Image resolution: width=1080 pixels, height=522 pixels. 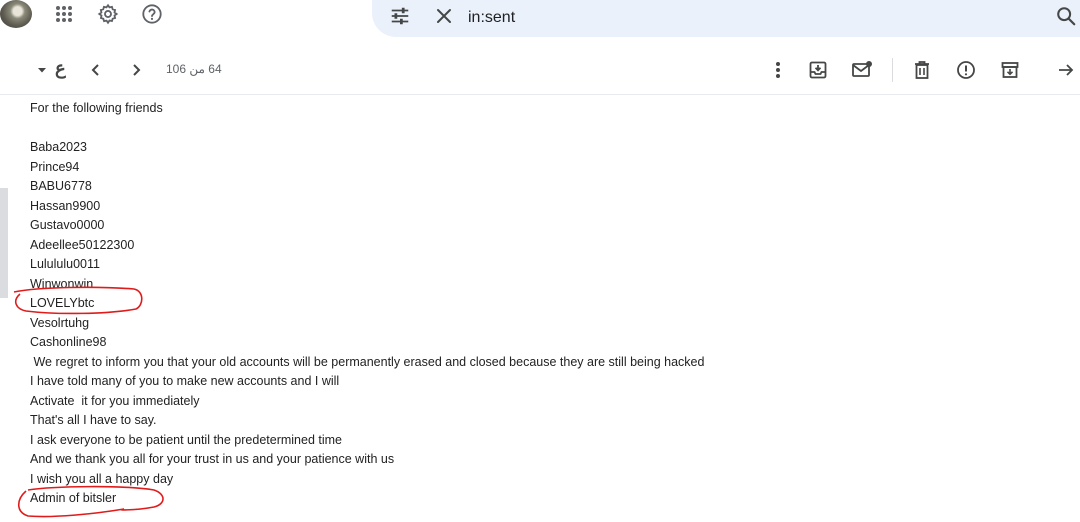 I want to click on email-body-line: That's all I have to say., so click(x=93, y=420).